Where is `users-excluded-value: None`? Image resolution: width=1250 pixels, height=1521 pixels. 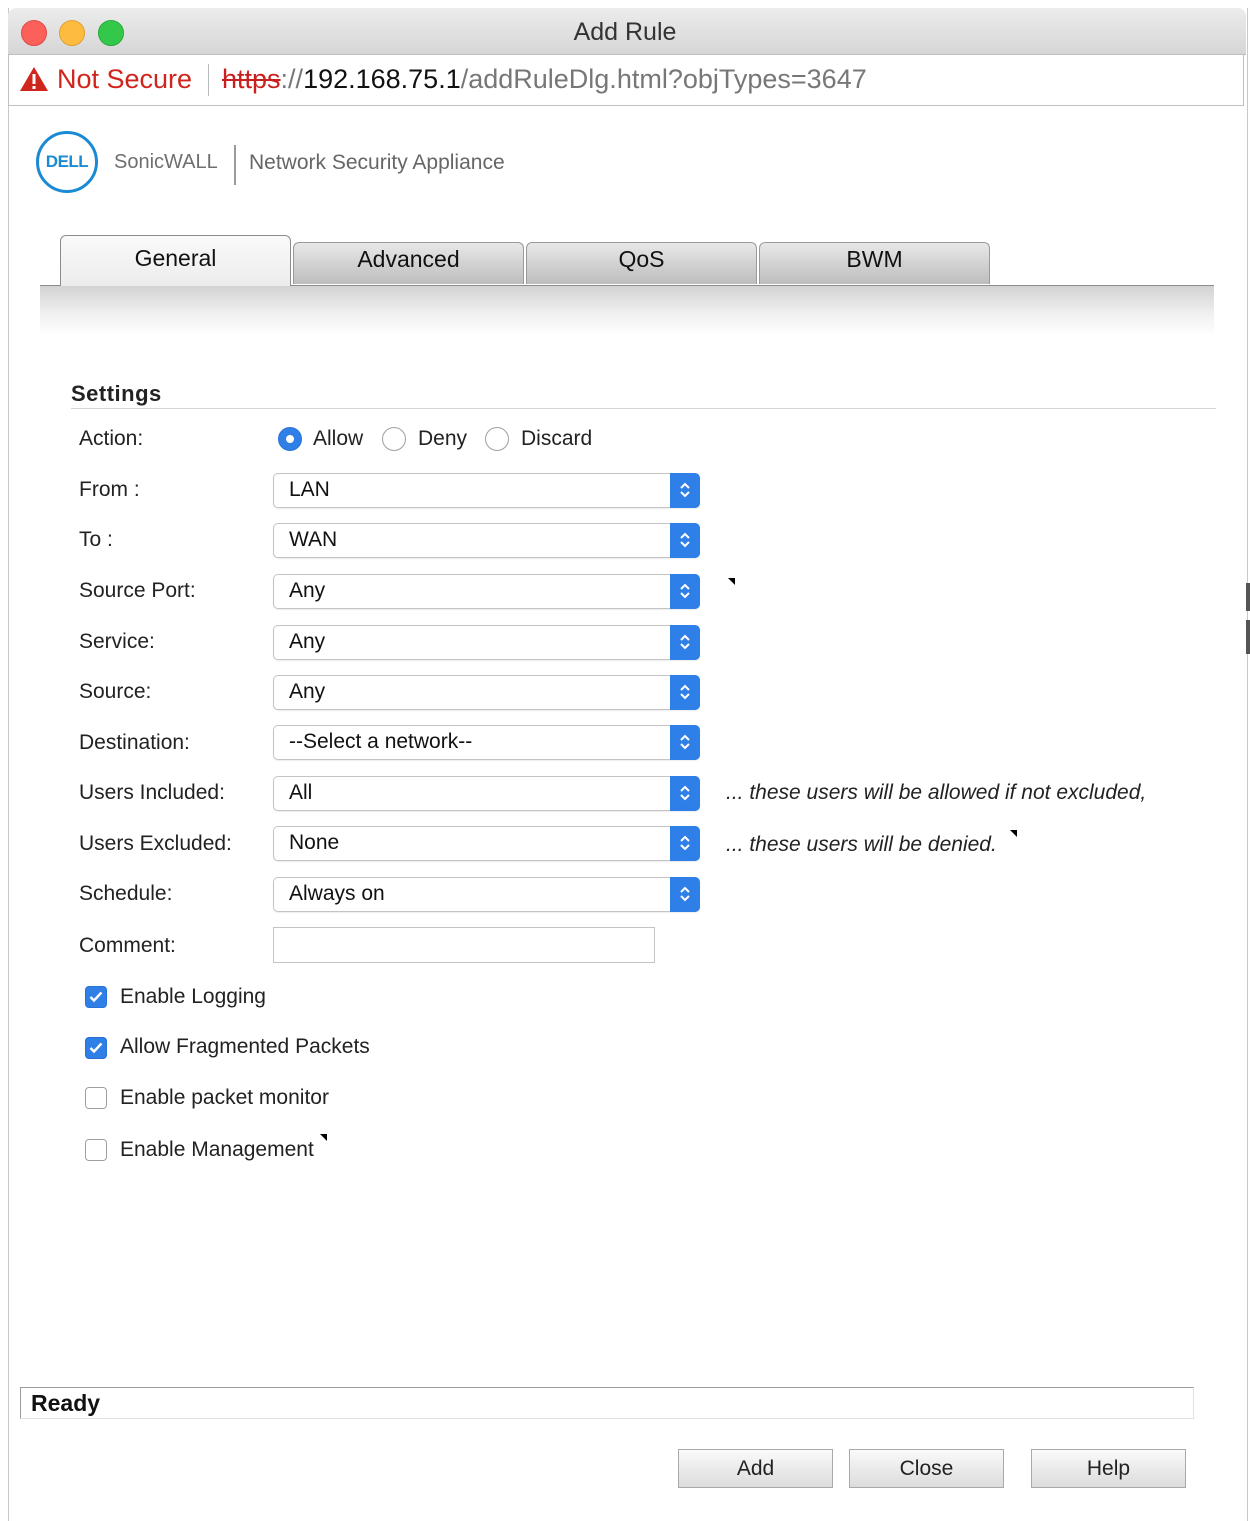 users-excluded-value: None is located at coordinates (314, 842).